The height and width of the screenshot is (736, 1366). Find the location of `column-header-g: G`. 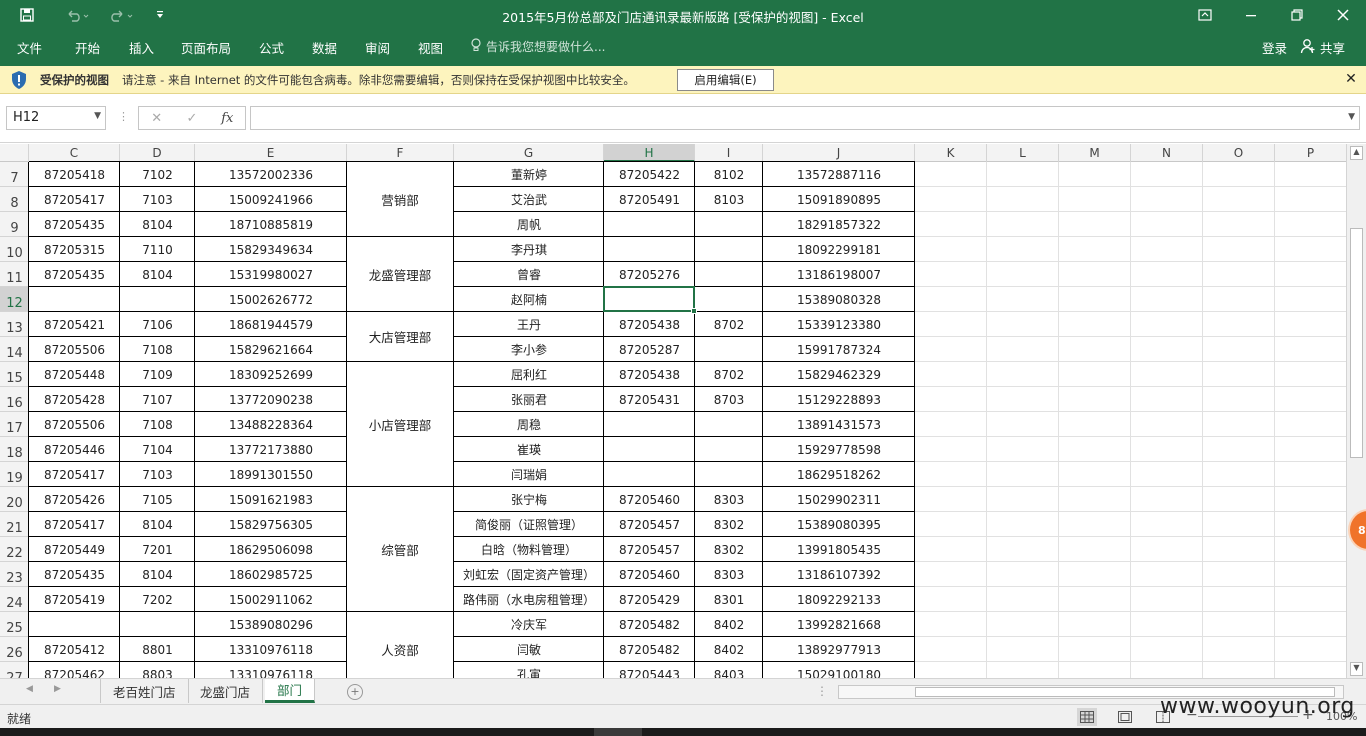

column-header-g: G is located at coordinates (529, 153).